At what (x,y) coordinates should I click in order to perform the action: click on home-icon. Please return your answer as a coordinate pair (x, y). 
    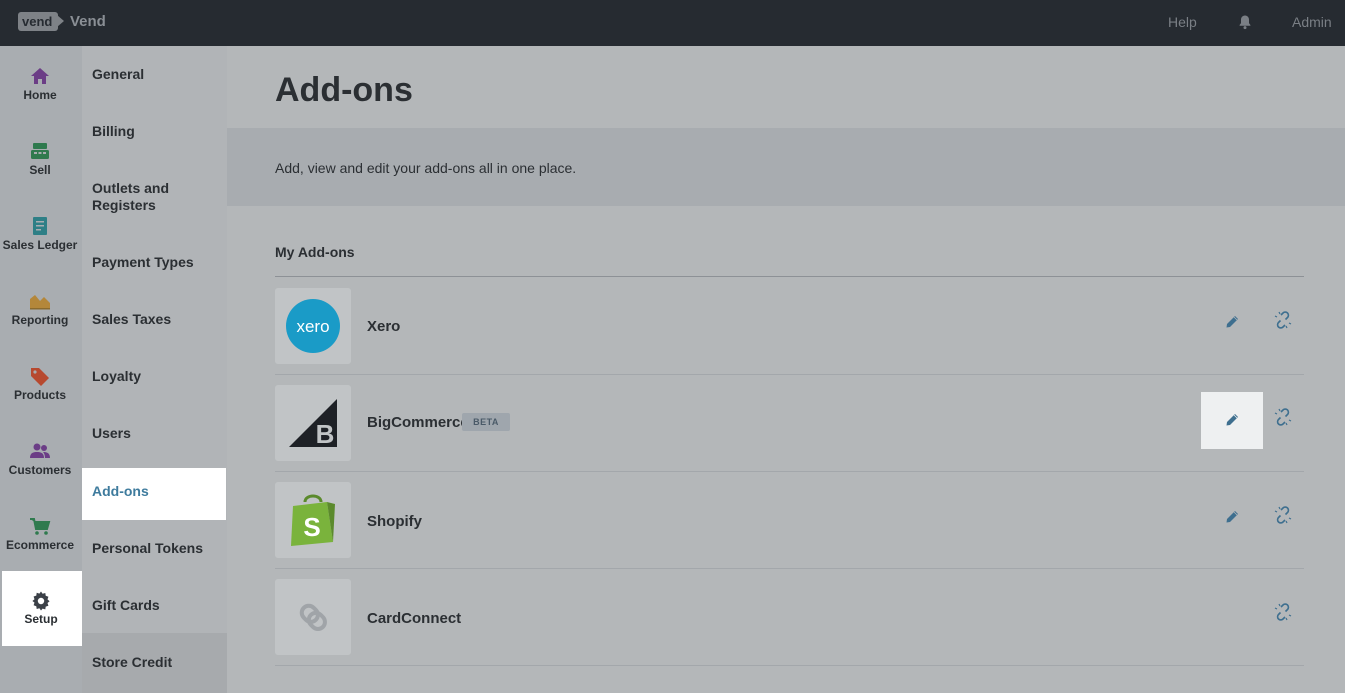
    Looking at the image, I should click on (40, 76).